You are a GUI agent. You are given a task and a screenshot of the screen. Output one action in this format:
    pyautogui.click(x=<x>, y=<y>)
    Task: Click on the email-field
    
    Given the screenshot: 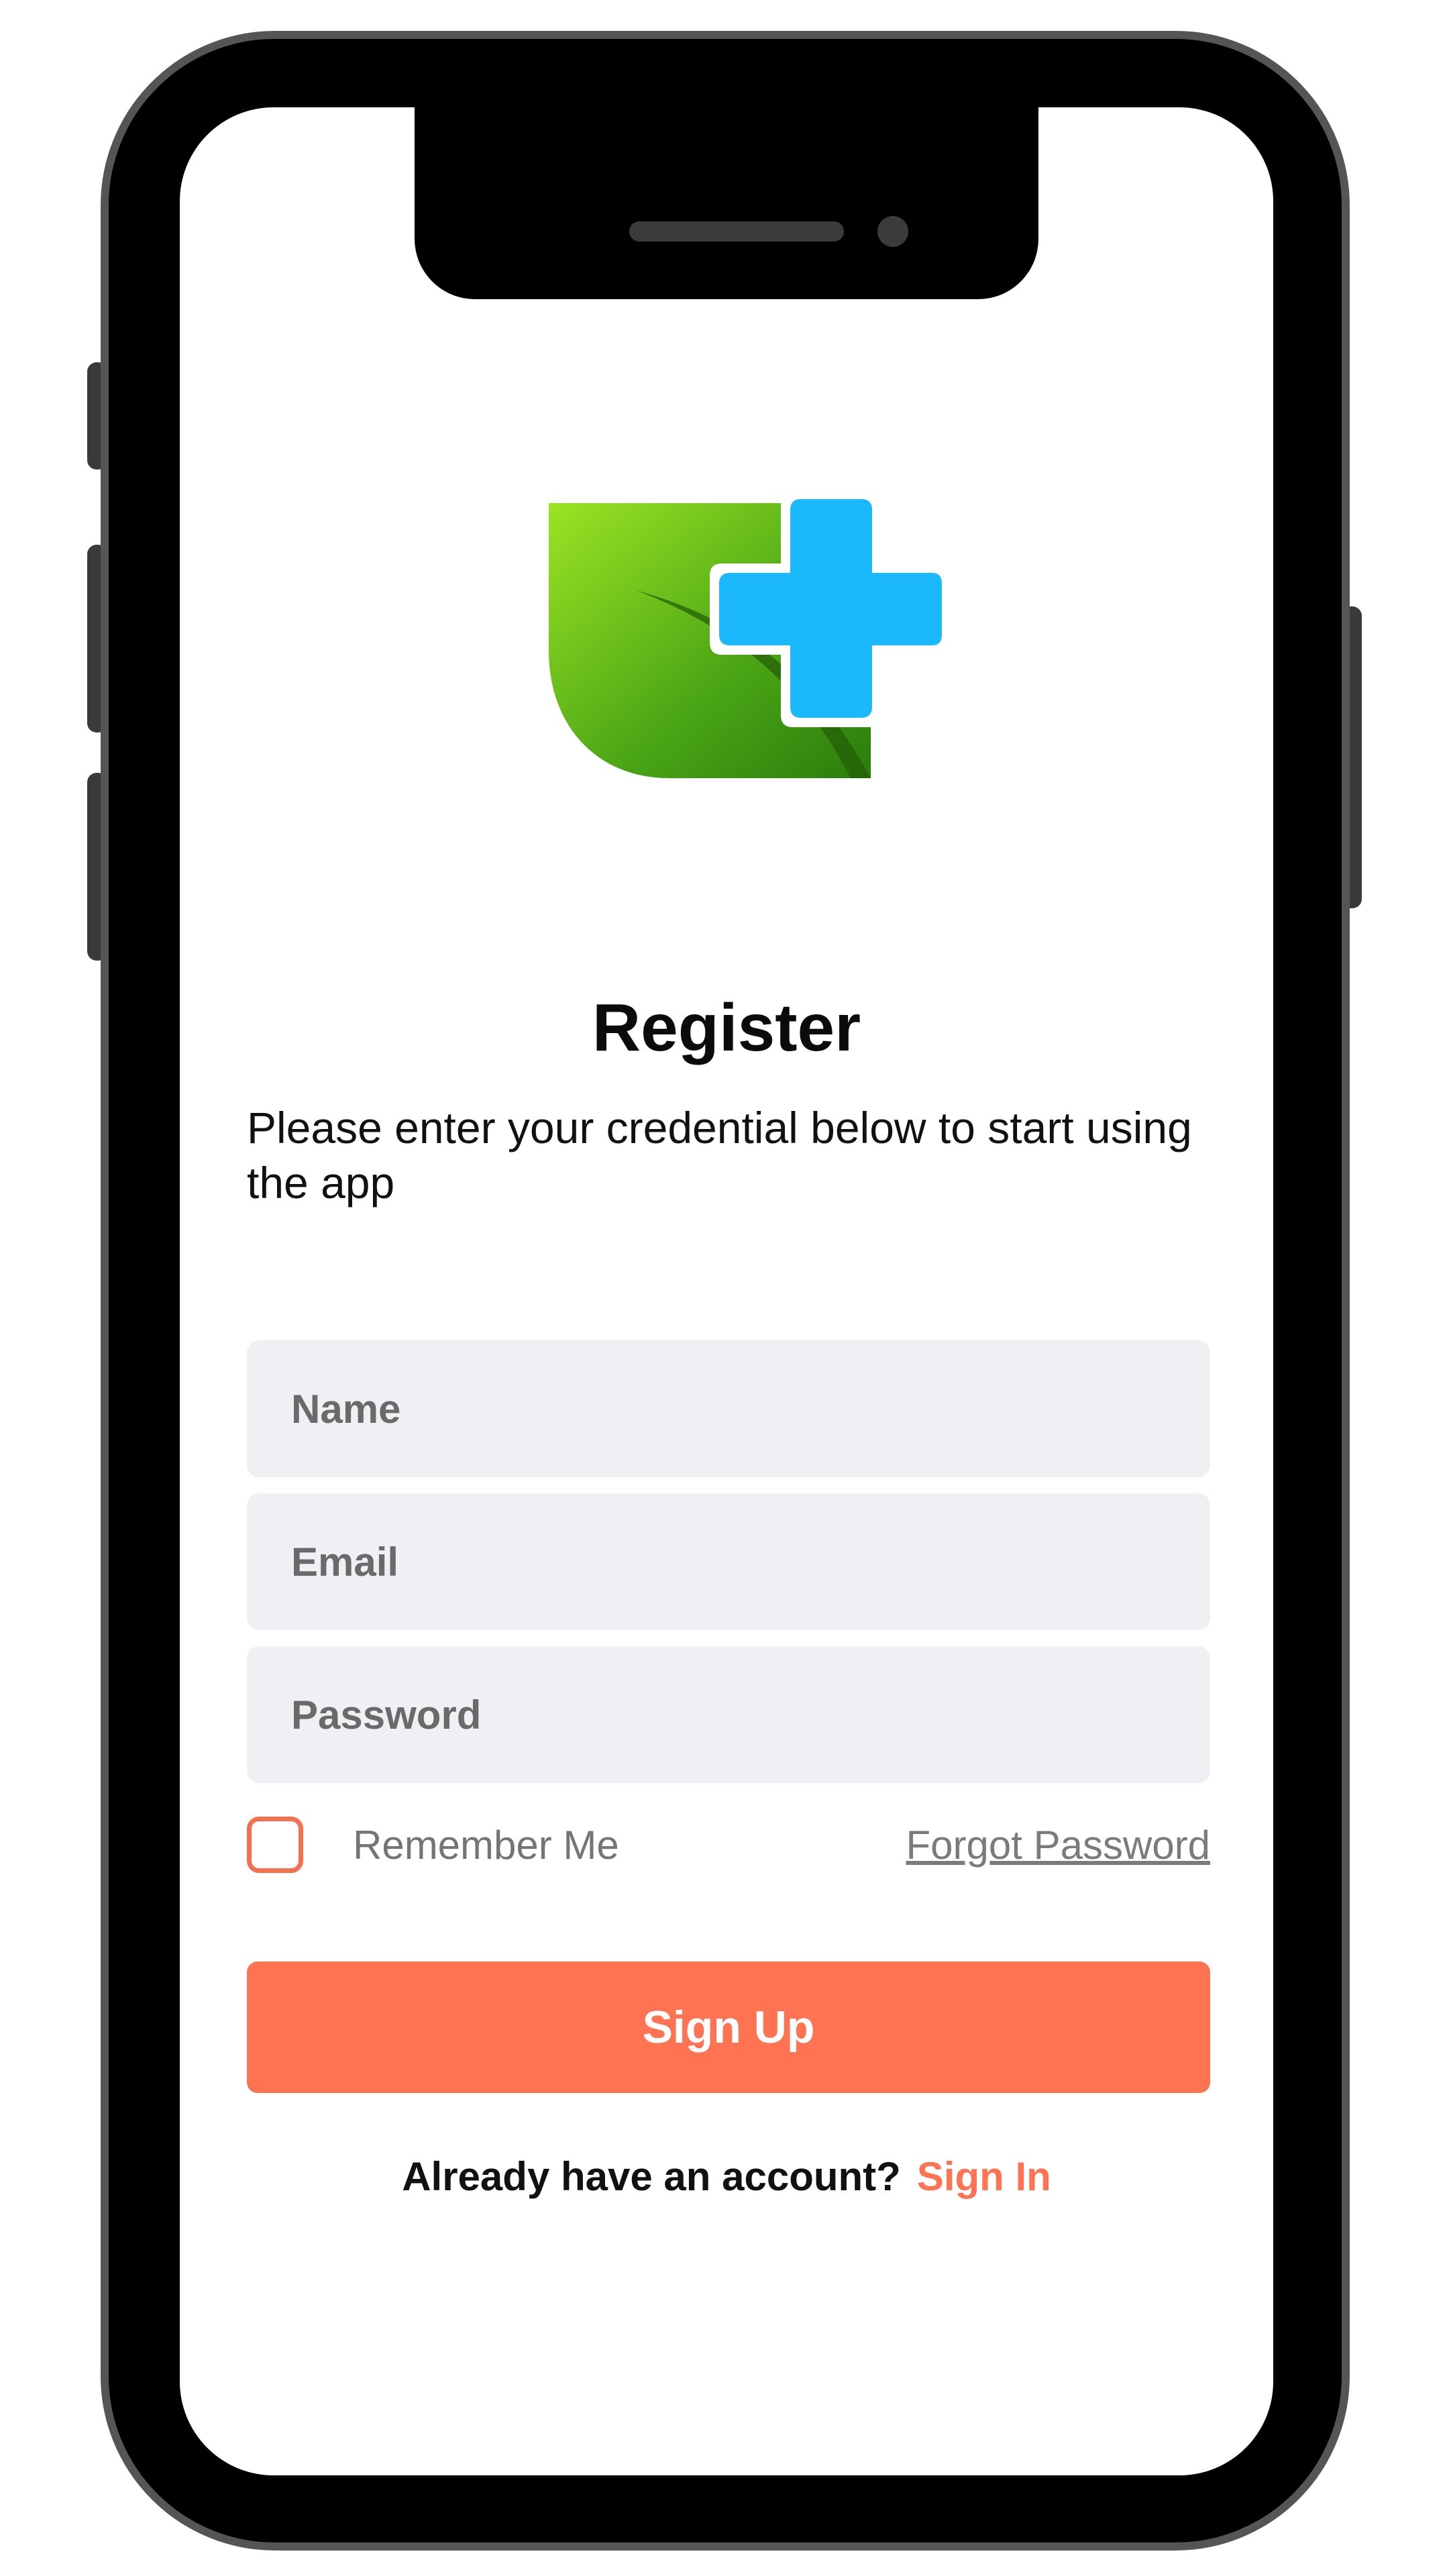 What is the action you would take?
    pyautogui.click(x=728, y=1561)
    